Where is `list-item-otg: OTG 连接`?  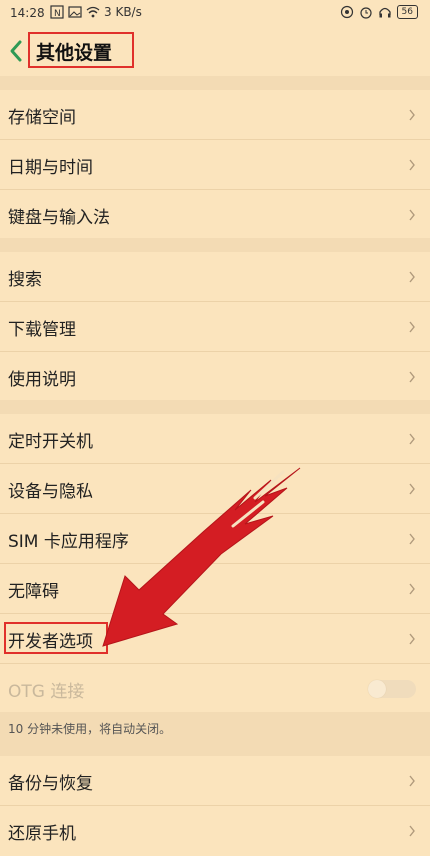
list-item-otg: OTG 连接 is located at coordinates (215, 689).